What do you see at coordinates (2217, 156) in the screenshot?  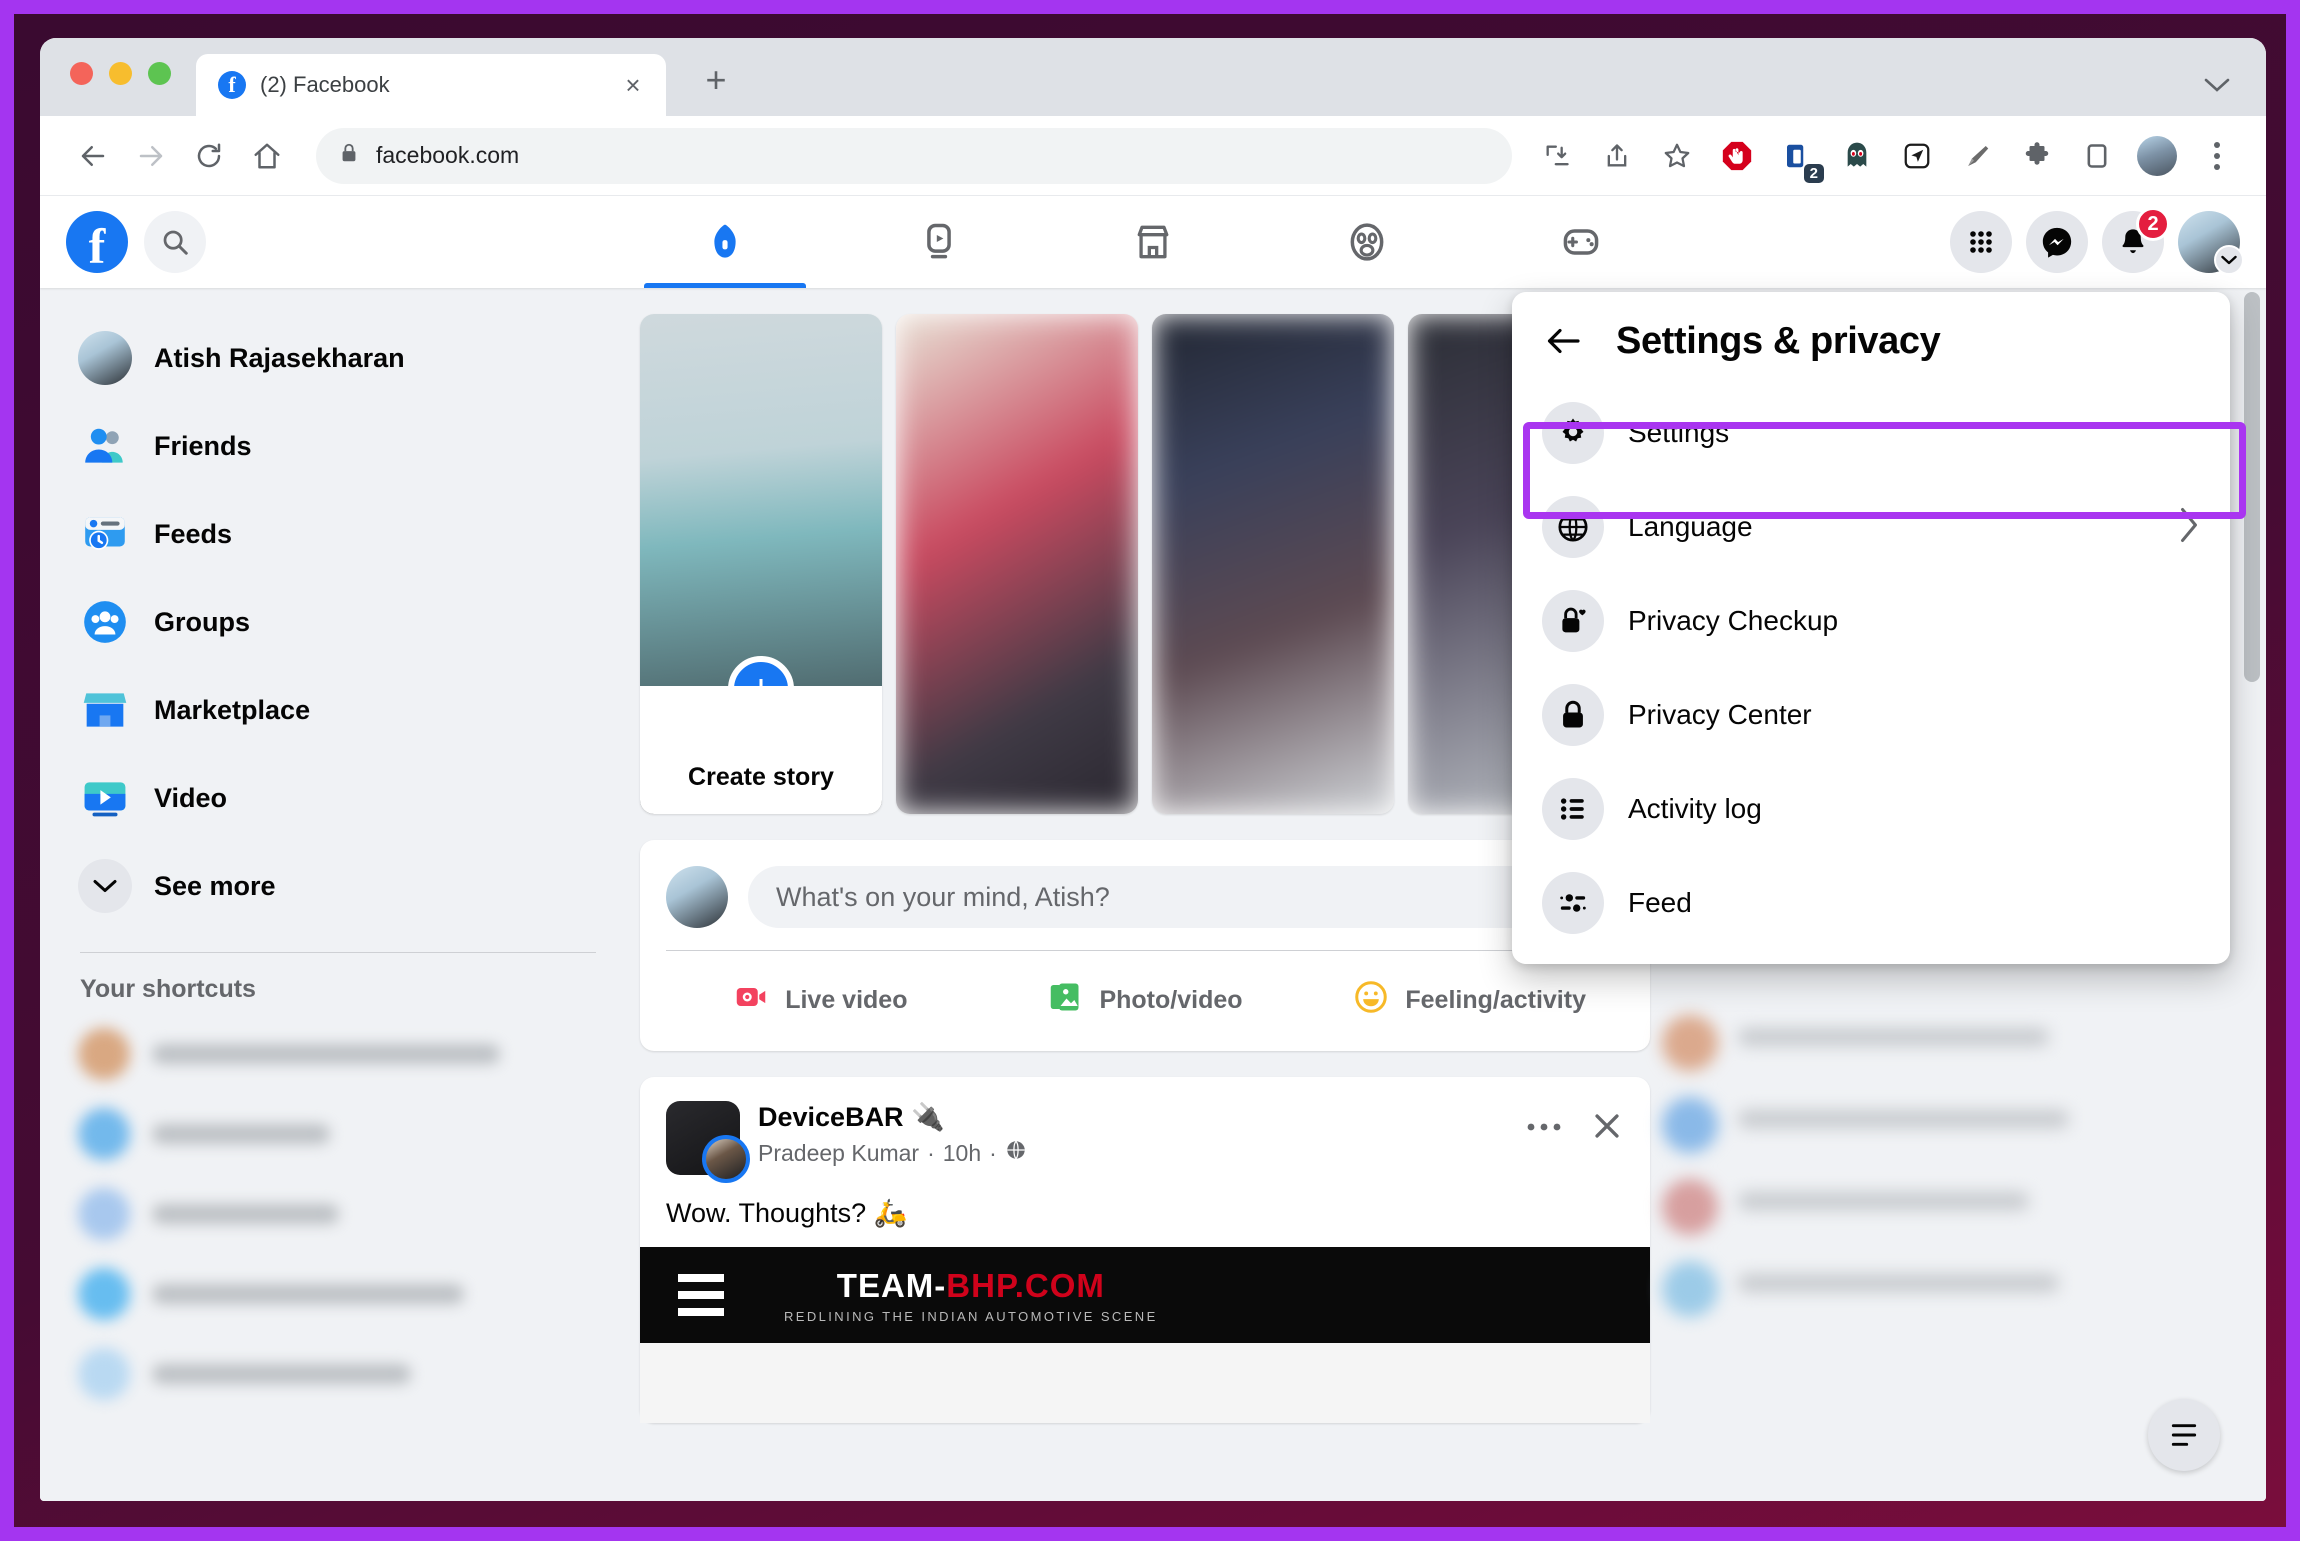 I see `chrome-menu-icon` at bounding box center [2217, 156].